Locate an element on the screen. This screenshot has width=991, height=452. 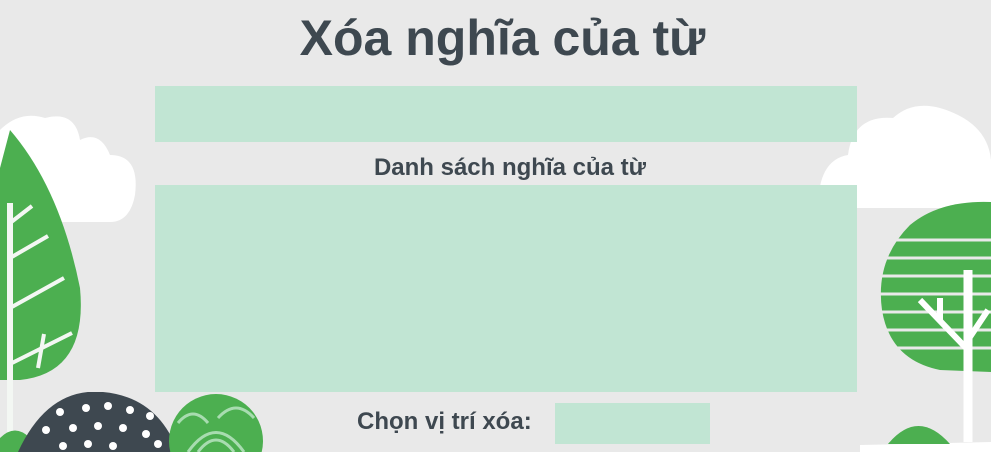
right-striped-tree-decoration is located at coordinates (925, 326).